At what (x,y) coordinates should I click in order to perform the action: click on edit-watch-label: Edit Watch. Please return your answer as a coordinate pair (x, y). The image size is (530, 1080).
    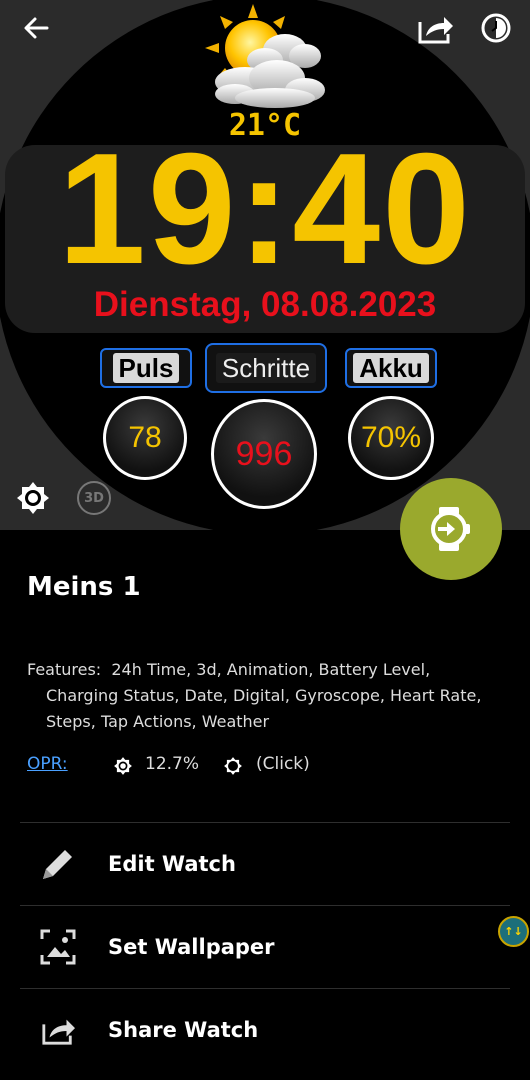
    Looking at the image, I should click on (172, 864).